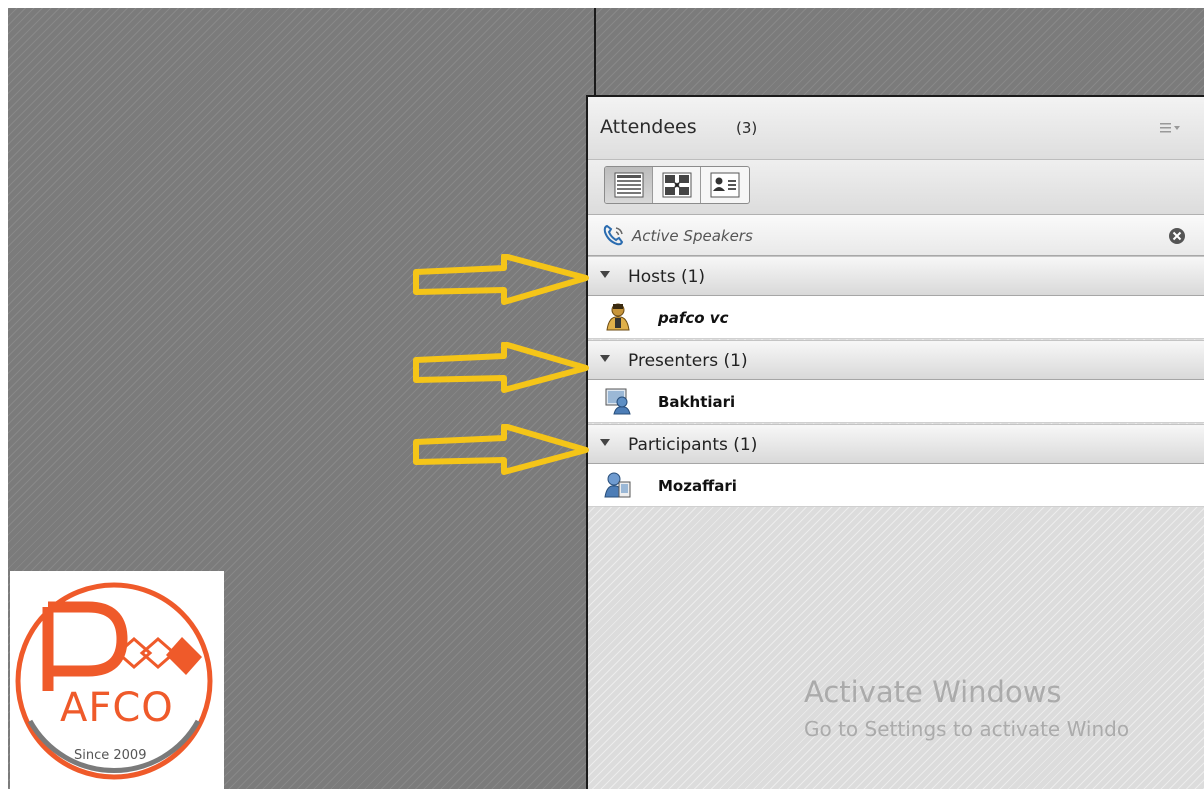  I want to click on panel-title: Attendees, so click(648, 127).